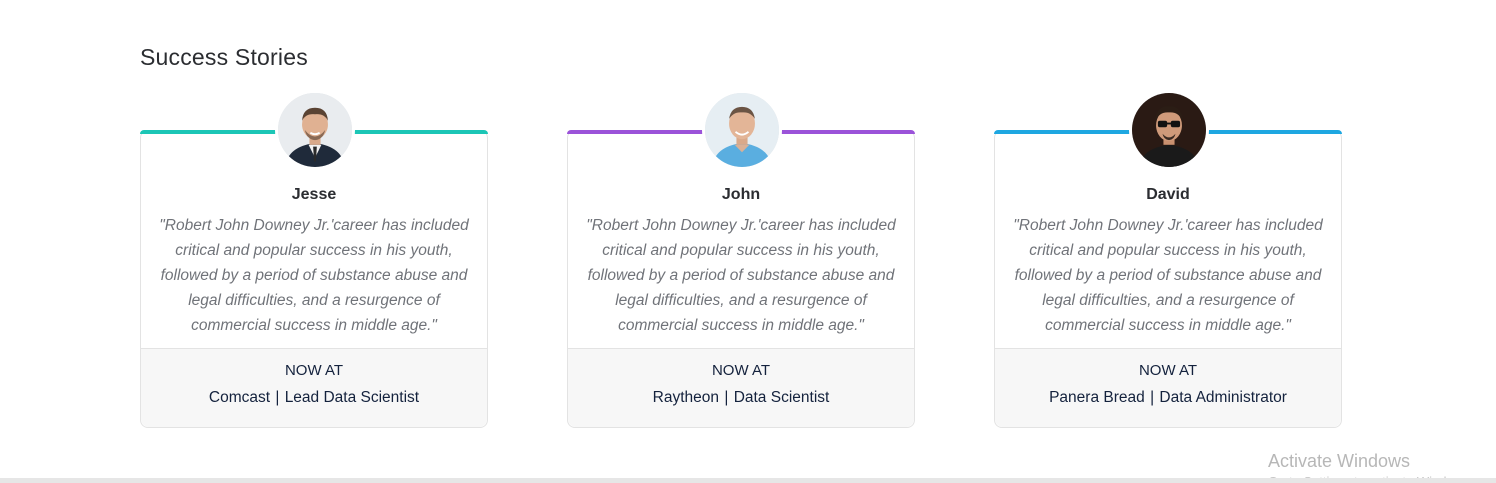 Image resolution: width=1496 pixels, height=483 pixels. I want to click on current-position: Panera Bread | Data Administrator, so click(1168, 398).